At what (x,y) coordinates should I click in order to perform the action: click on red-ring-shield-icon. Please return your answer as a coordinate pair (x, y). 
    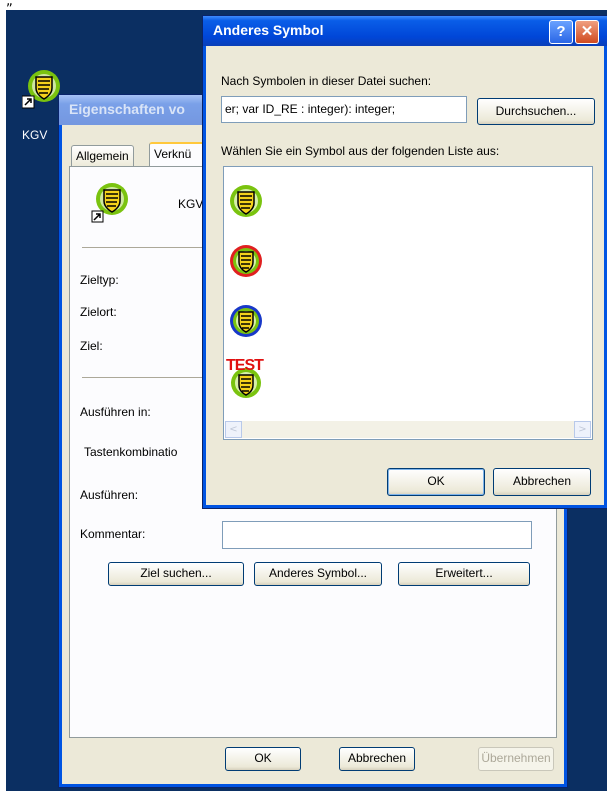
    Looking at the image, I should click on (246, 261).